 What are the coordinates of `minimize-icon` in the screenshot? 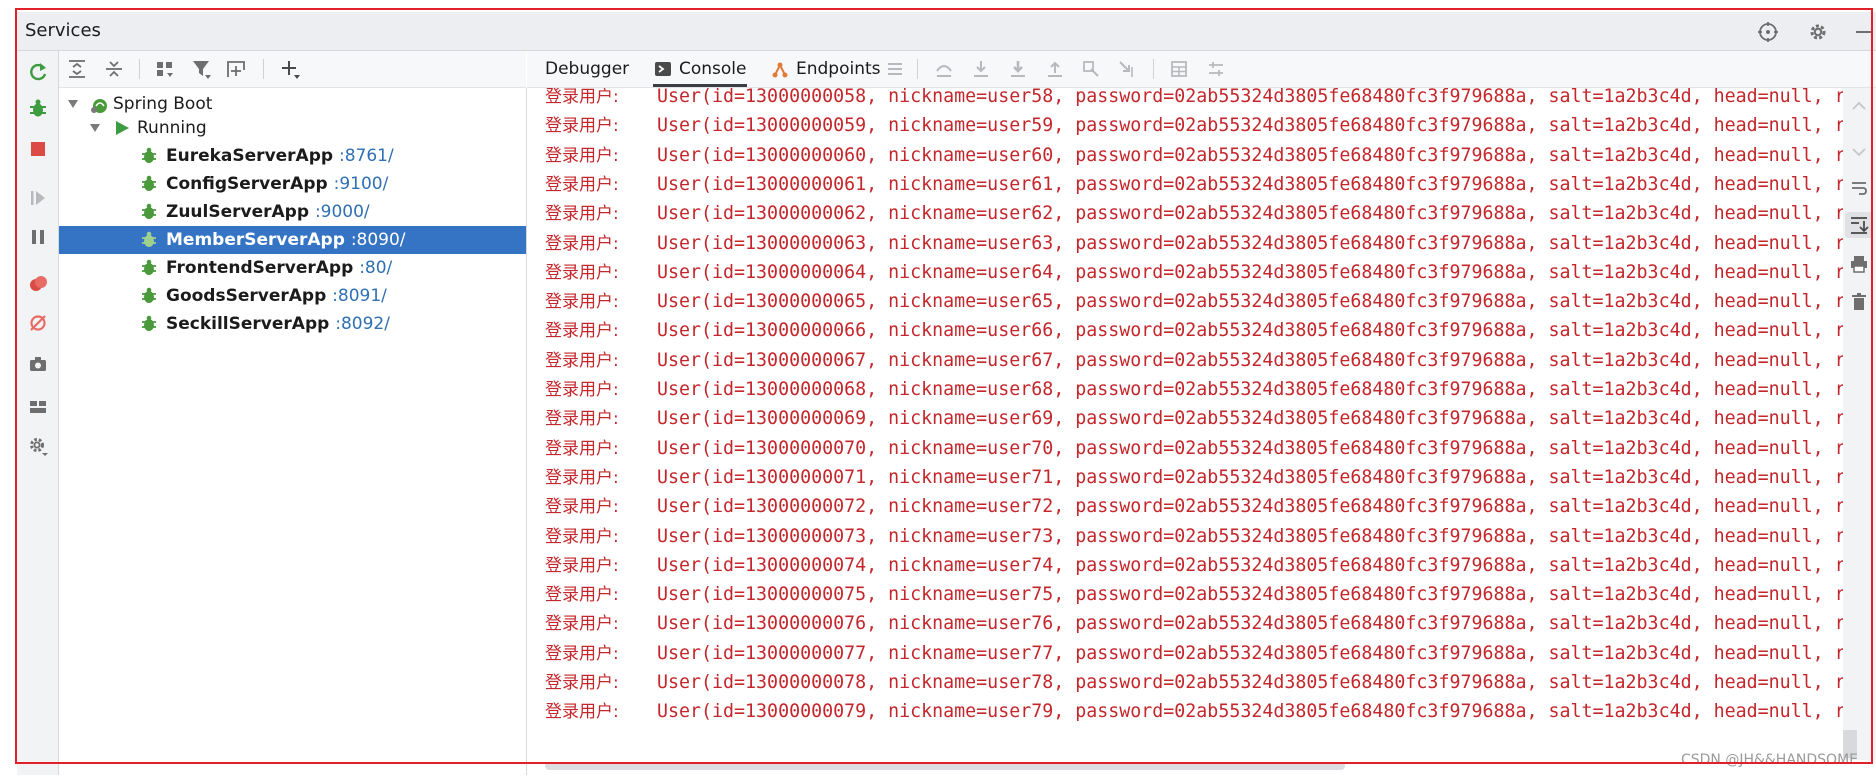 It's located at (1864, 32).